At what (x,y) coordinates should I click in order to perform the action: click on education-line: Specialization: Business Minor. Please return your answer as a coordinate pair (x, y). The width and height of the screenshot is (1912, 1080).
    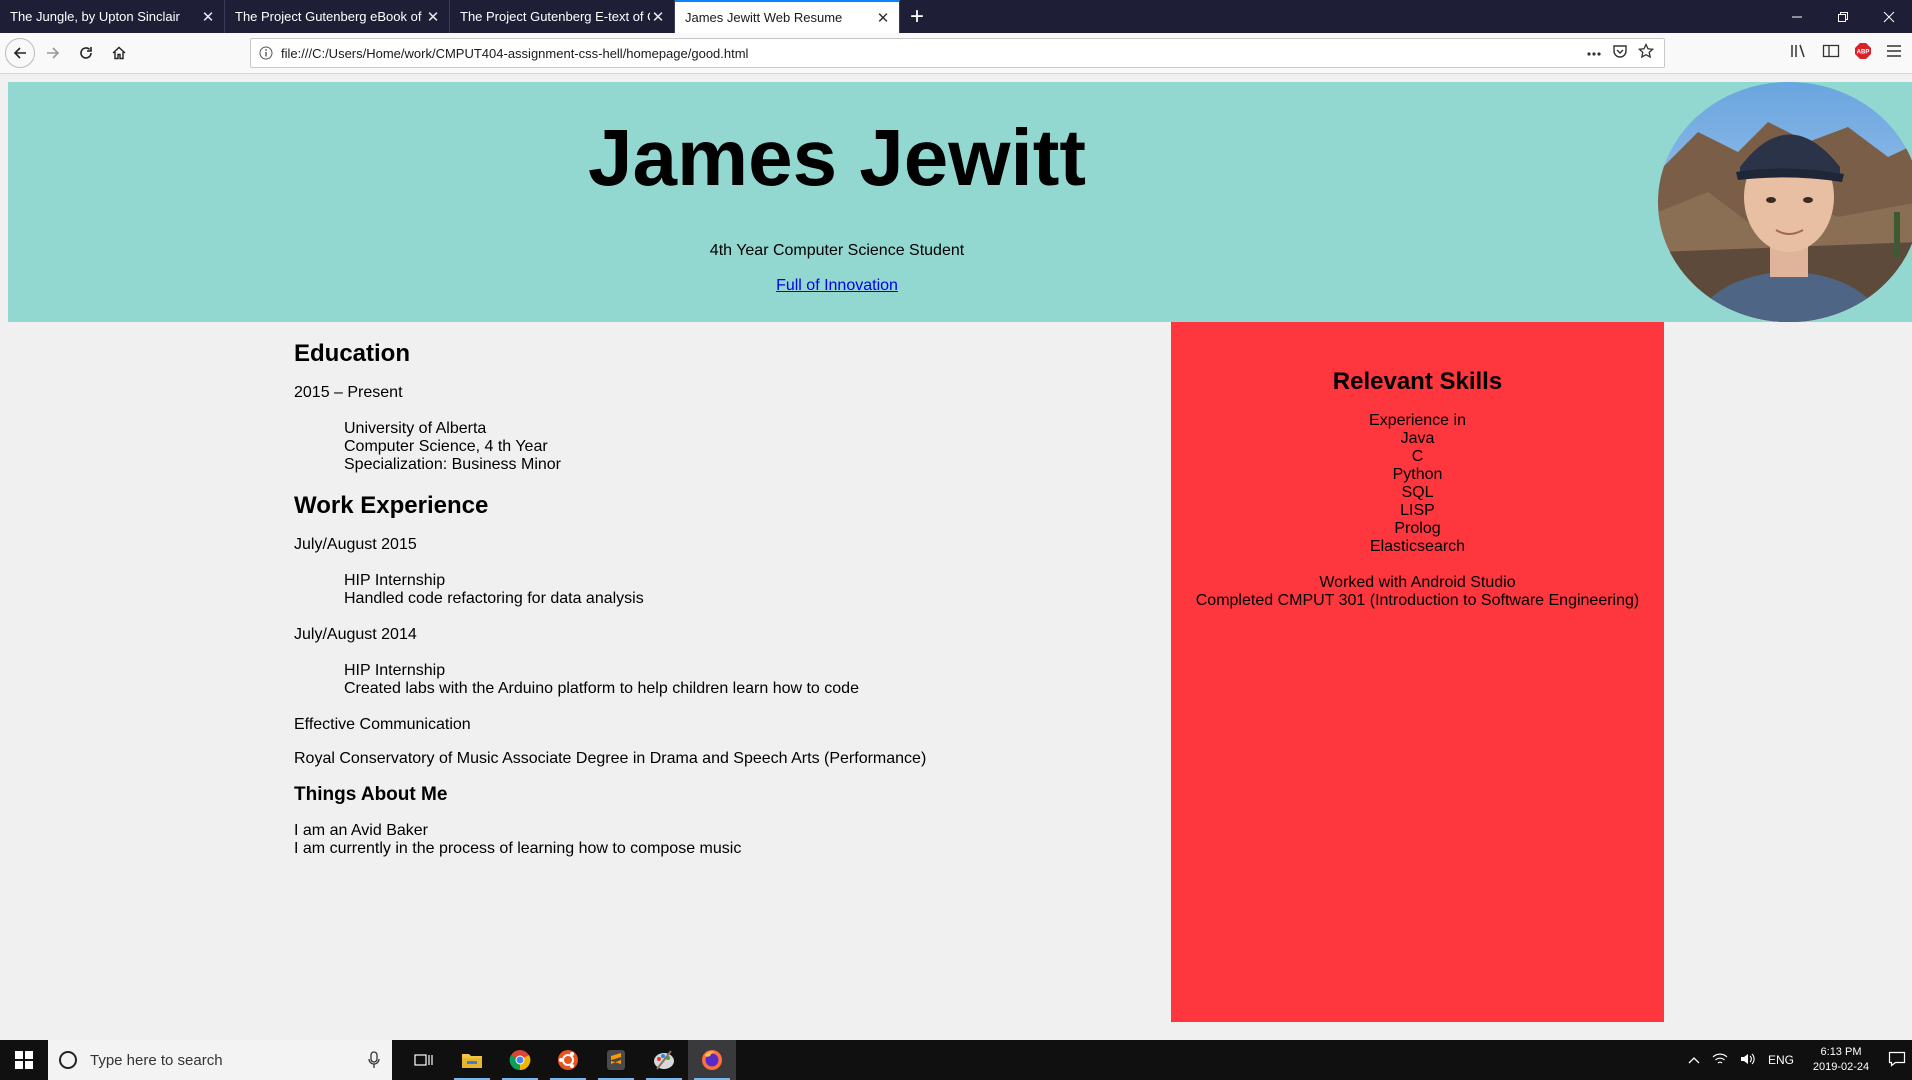
    Looking at the image, I should click on (452, 464).